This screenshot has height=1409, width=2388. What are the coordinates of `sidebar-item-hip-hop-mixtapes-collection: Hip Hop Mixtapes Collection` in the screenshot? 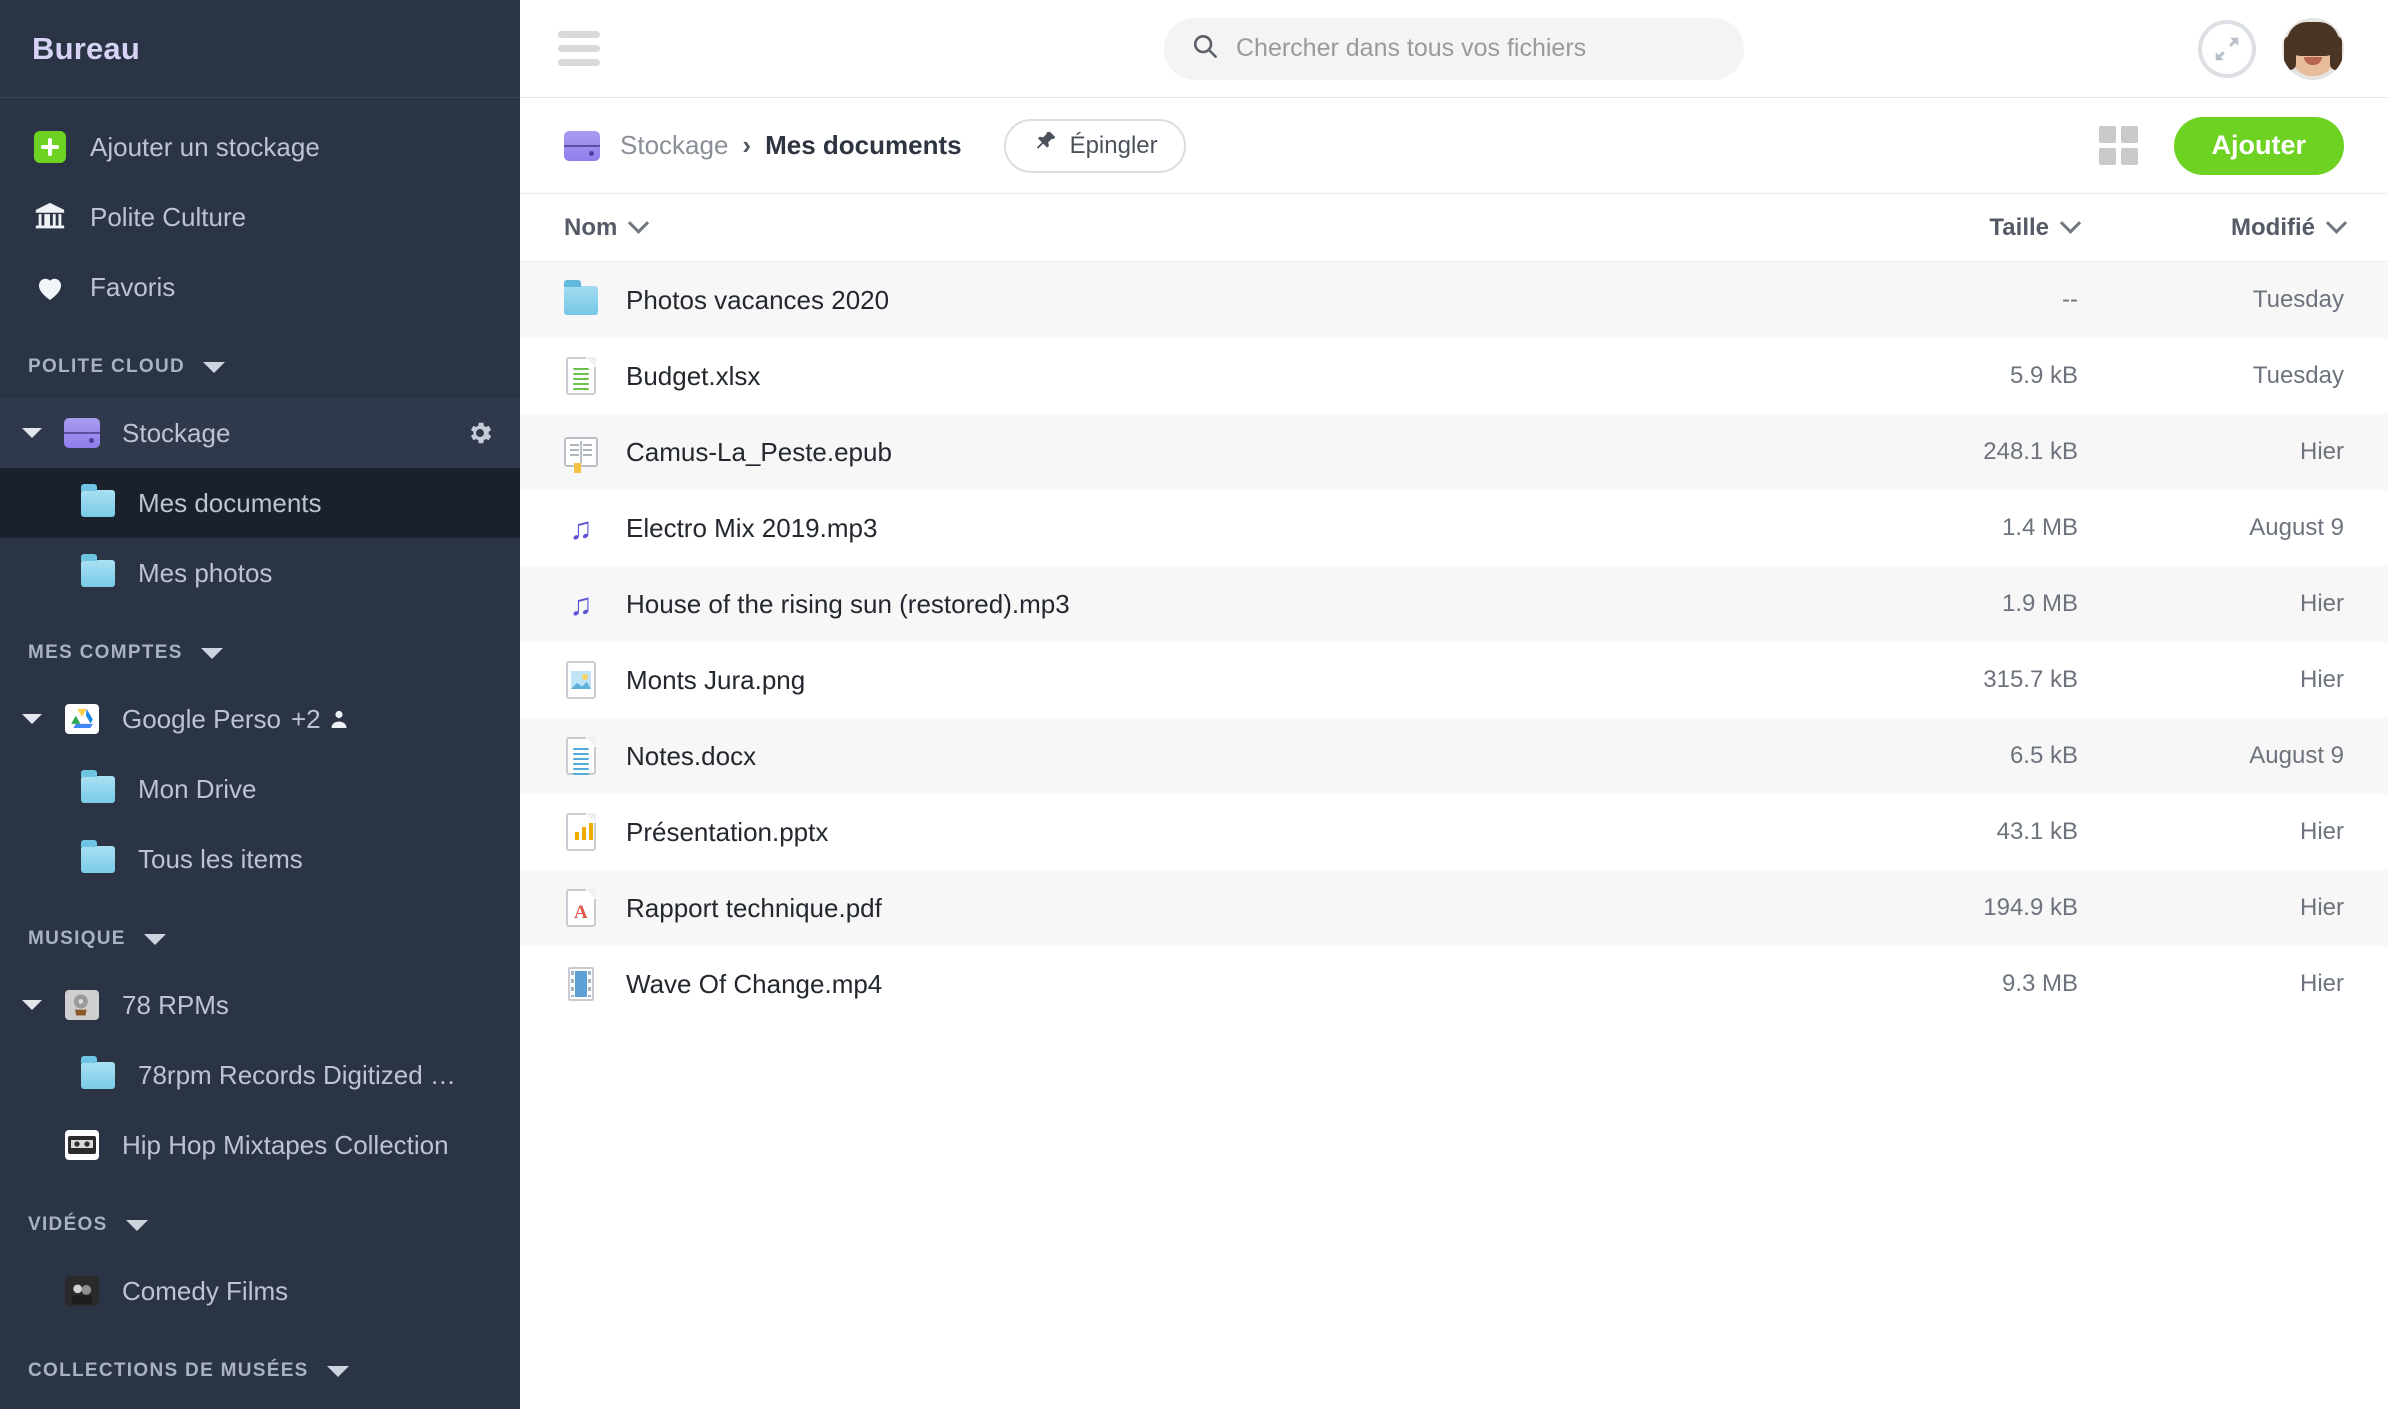 It's located at (260, 1145).